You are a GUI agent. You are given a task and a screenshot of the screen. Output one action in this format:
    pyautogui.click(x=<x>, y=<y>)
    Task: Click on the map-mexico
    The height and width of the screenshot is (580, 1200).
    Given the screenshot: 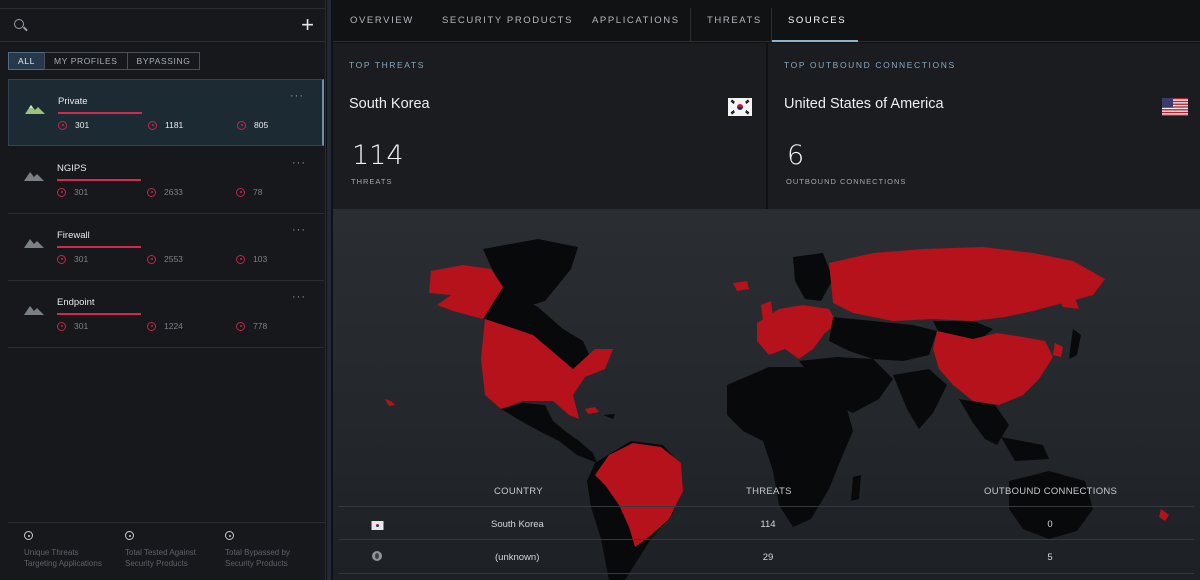 What is the action you would take?
    pyautogui.click(x=549, y=433)
    